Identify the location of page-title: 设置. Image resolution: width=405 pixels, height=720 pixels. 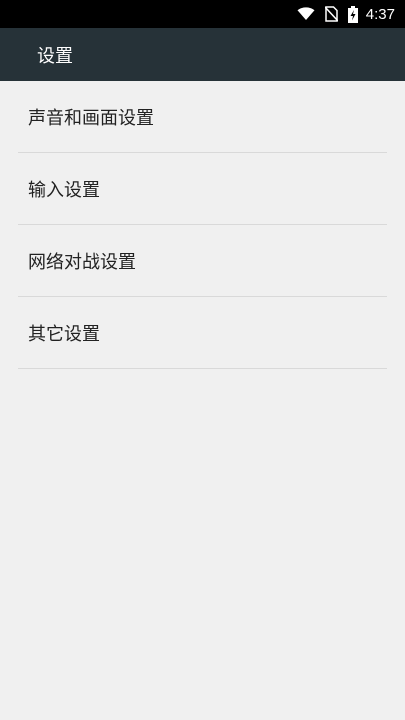
(55, 56).